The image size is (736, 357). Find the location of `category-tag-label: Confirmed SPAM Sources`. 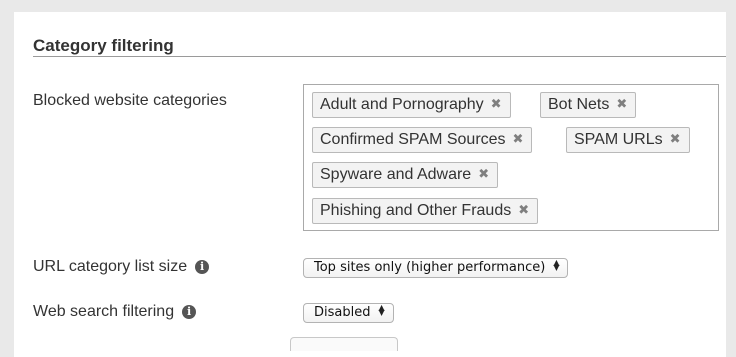

category-tag-label: Confirmed SPAM Sources is located at coordinates (413, 139).